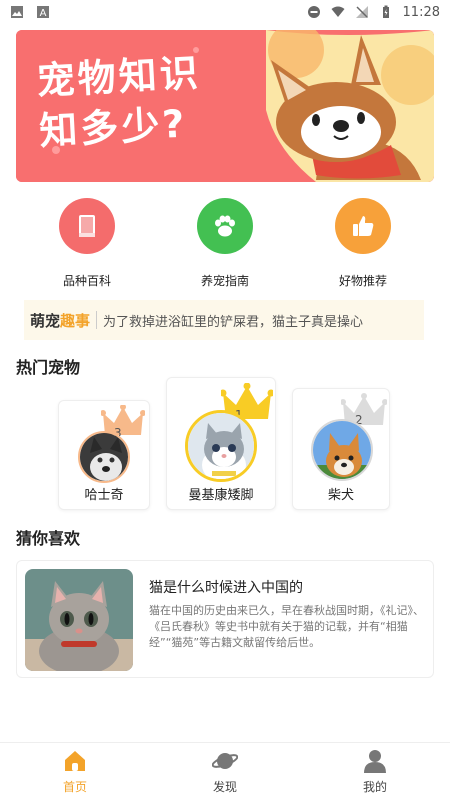 This screenshot has height=800, width=450. Describe the element at coordinates (375, 761) in the screenshot. I see `user-icon` at that location.